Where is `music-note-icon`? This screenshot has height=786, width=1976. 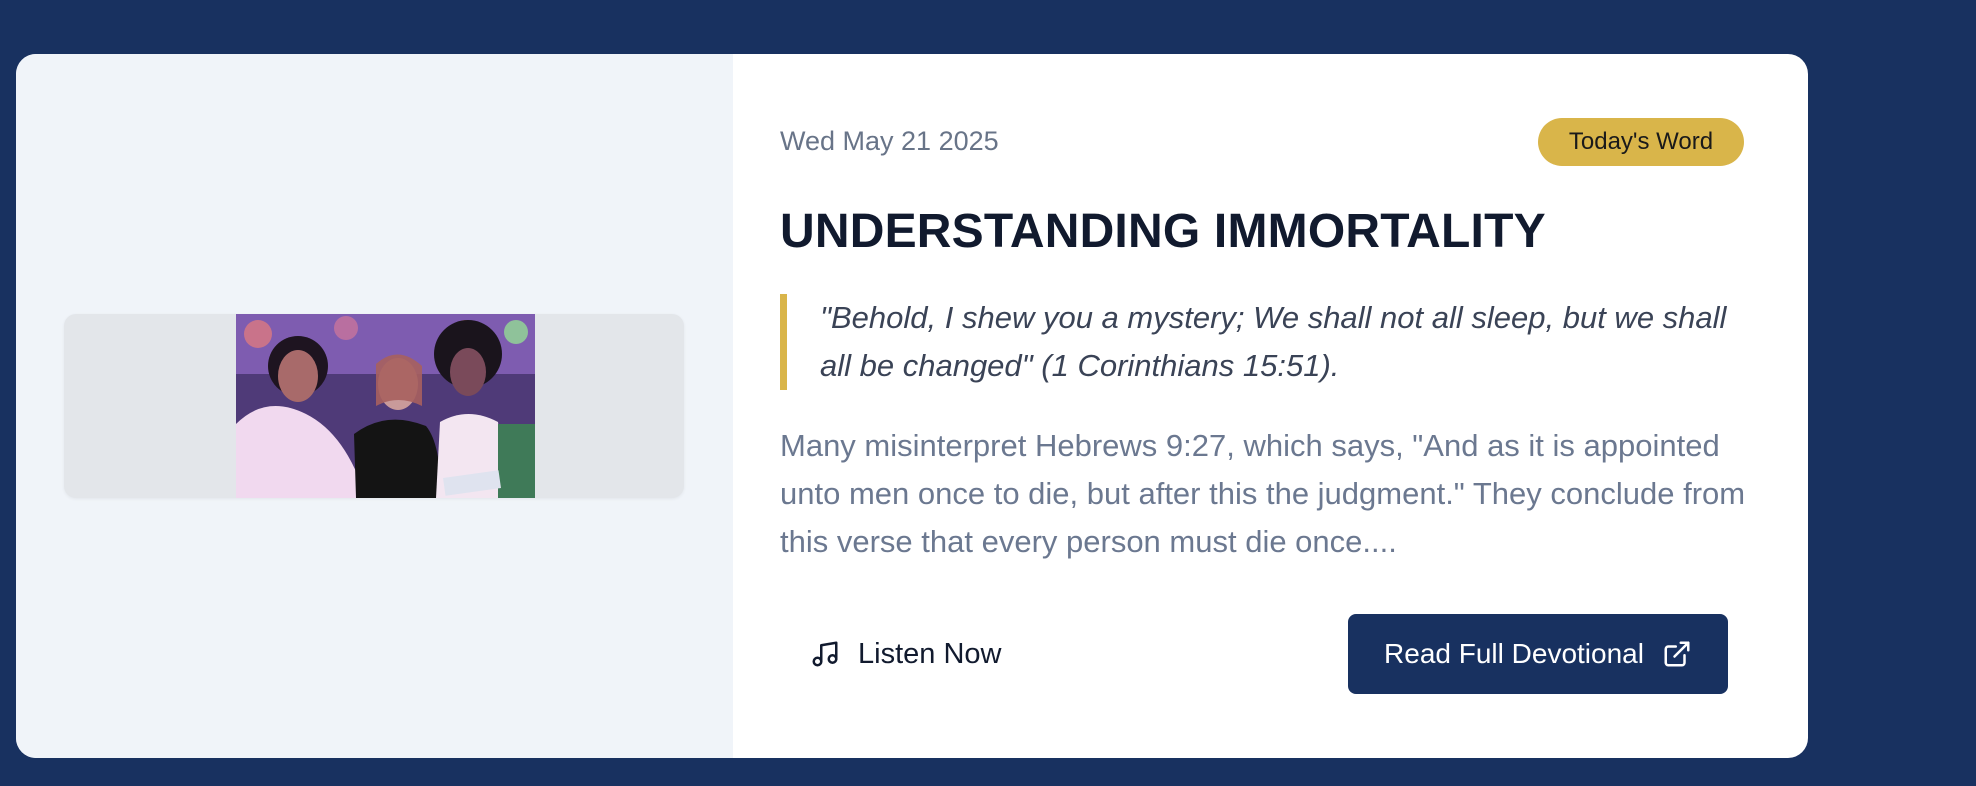
music-note-icon is located at coordinates (825, 654).